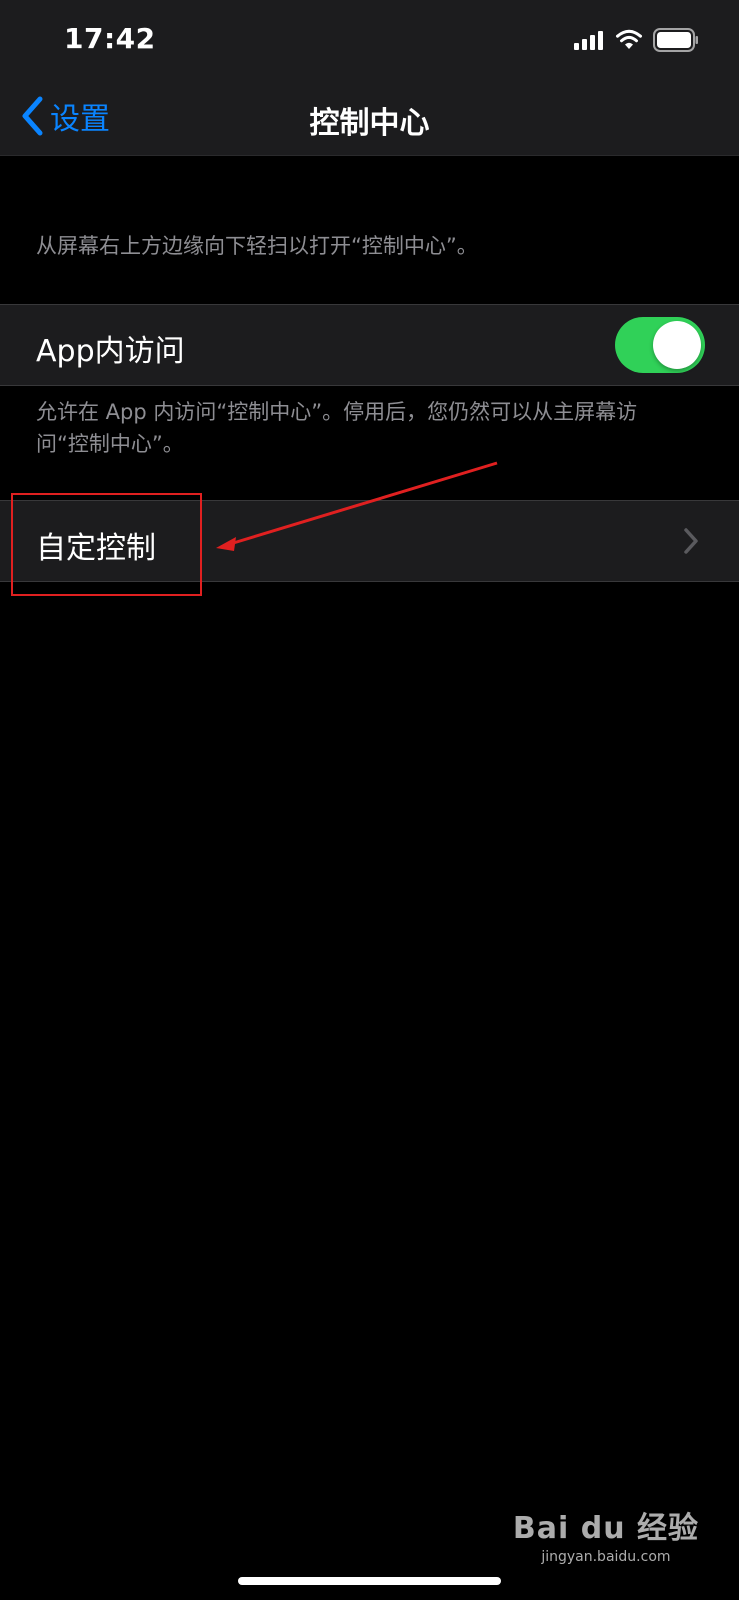  Describe the element at coordinates (110, 351) in the screenshot. I see `app-access-label: App内访问` at that location.